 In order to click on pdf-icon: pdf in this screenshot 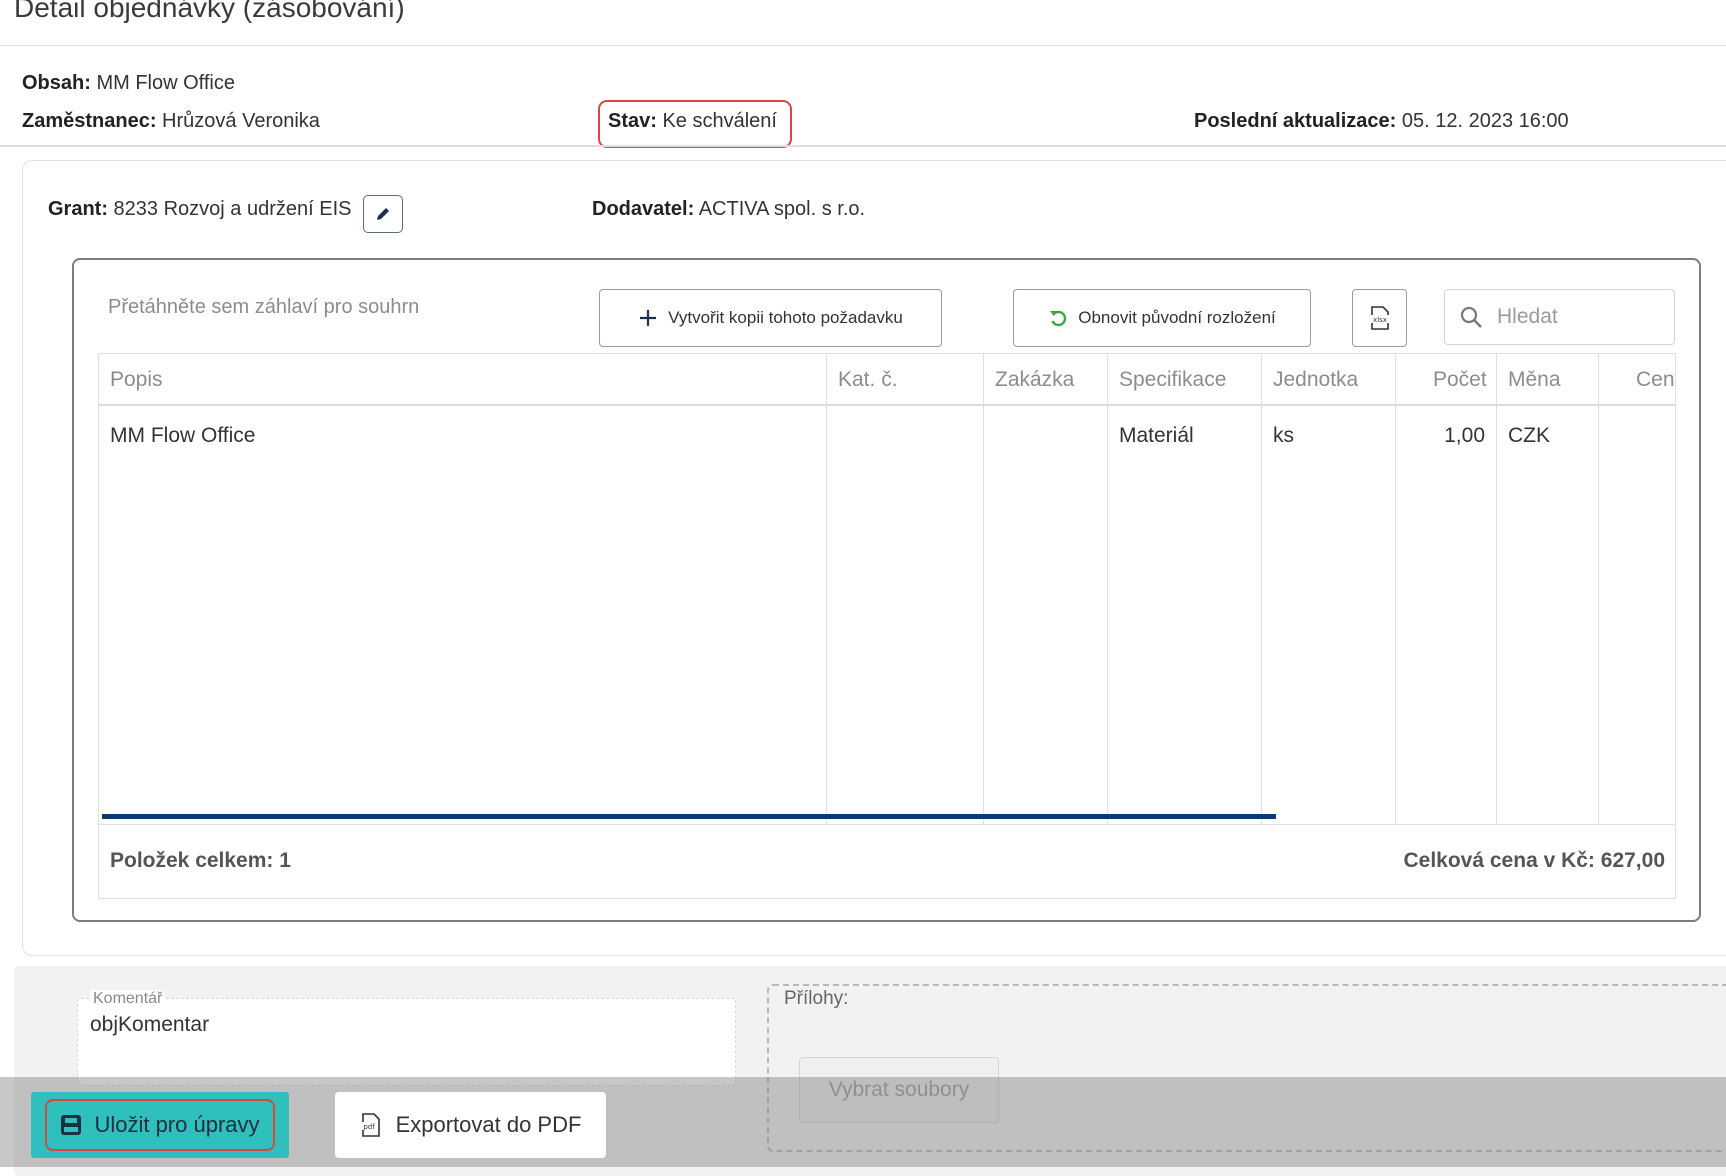, I will do `click(370, 1125)`.